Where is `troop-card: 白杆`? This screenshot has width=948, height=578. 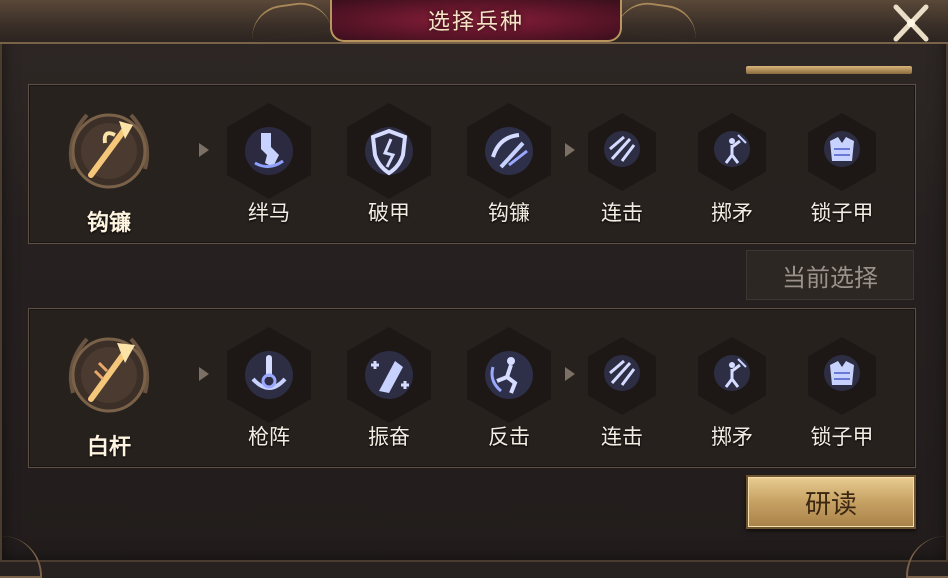 troop-card: 白杆 is located at coordinates (109, 389).